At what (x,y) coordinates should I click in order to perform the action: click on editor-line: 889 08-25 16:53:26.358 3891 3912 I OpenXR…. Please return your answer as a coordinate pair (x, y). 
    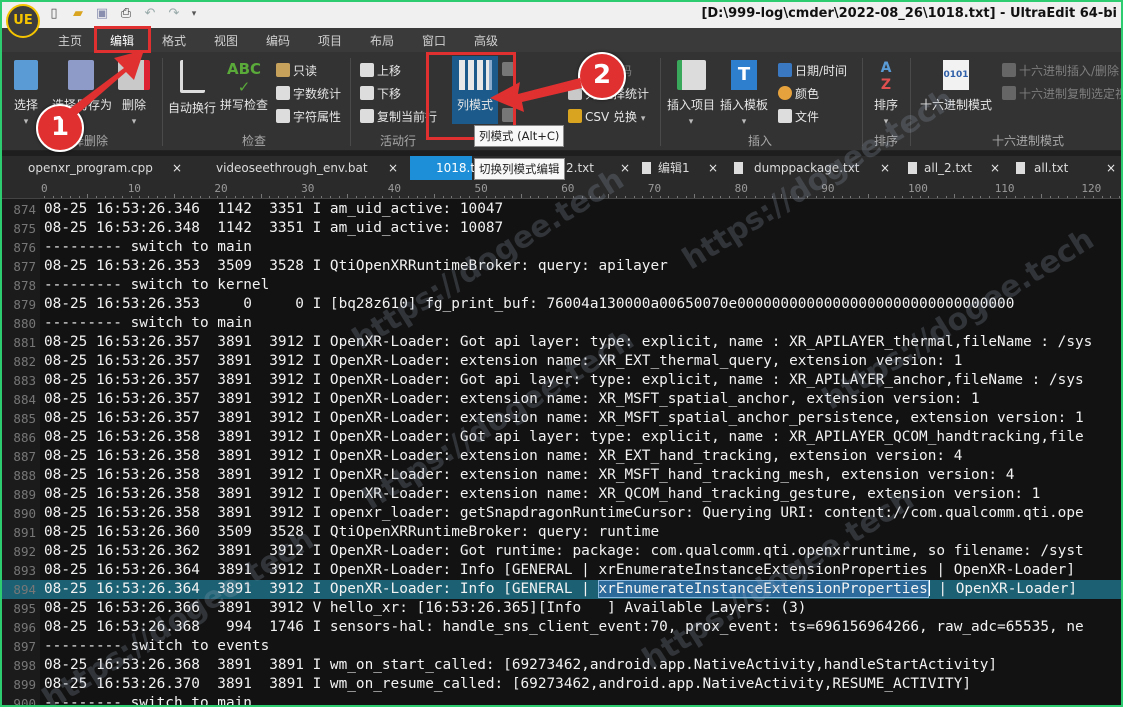
    Looking at the image, I should click on (561, 494).